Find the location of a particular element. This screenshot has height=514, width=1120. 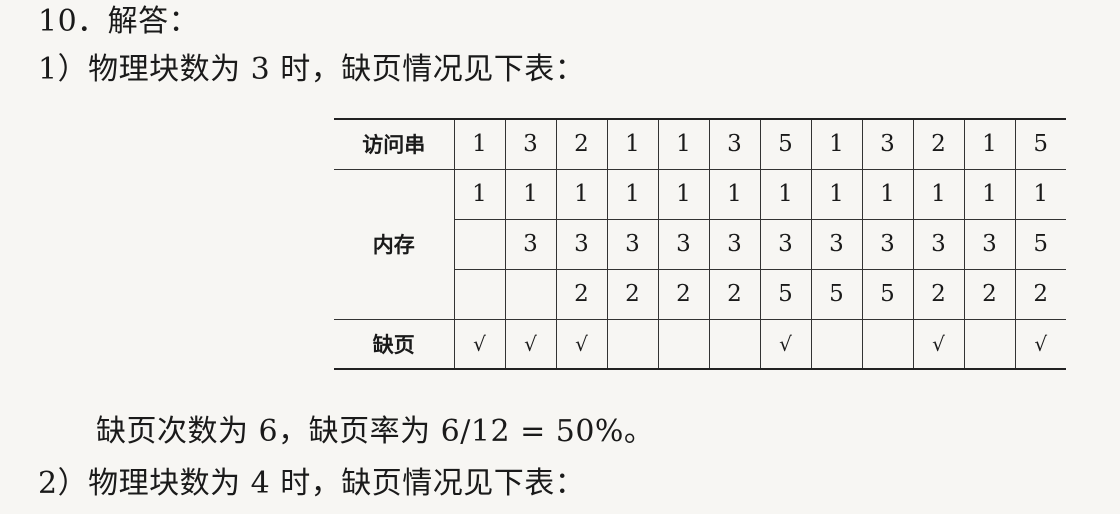

part1-heading: 1）物理块数为 3 时，缺页情况见下表： is located at coordinates (312, 69).